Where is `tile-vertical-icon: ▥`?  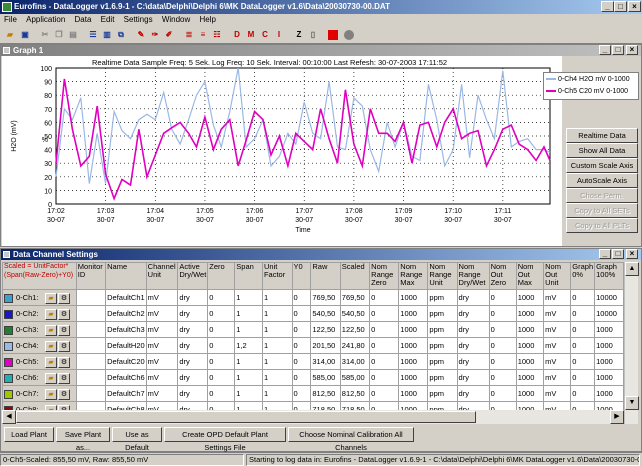
tile-vertical-icon: ▥ is located at coordinates (107, 35).